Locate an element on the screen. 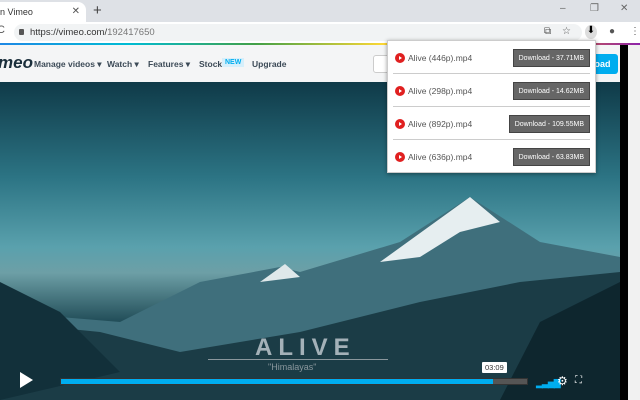 This screenshot has height=400, width=640. download-item: Alive (892p).mp4 Download - 109.55MB is located at coordinates (491, 123).